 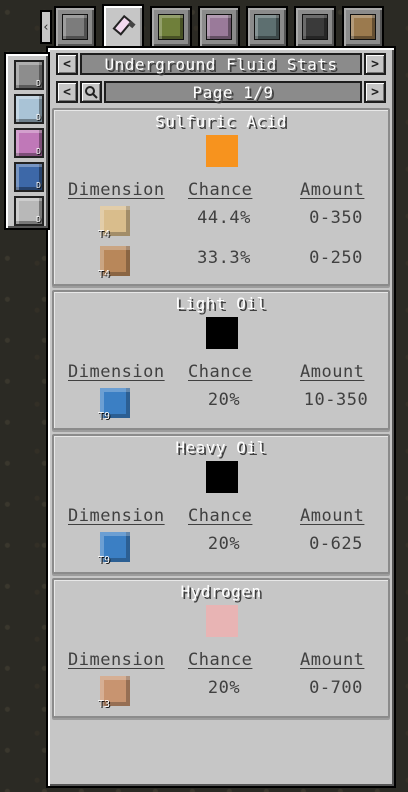 What do you see at coordinates (114, 693) in the screenshot?
I see `planet-icon: T3` at bounding box center [114, 693].